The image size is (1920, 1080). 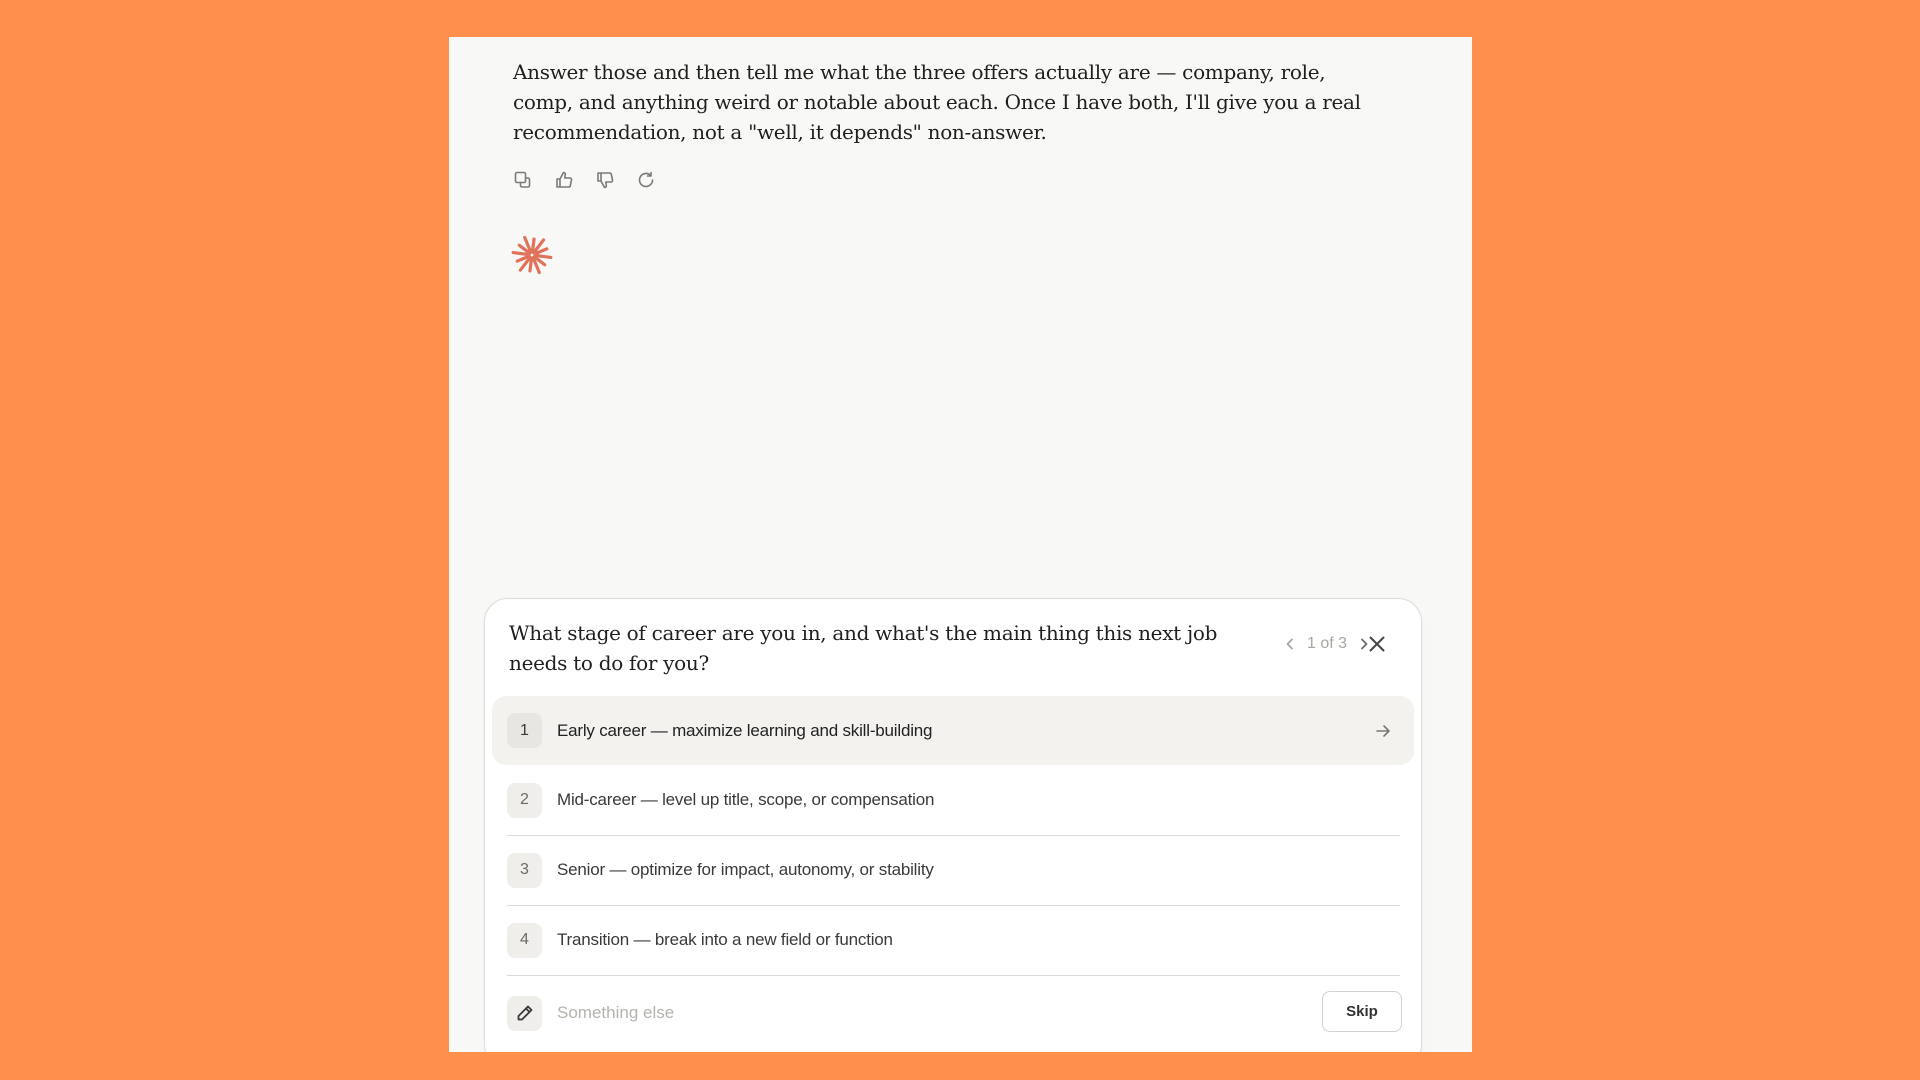 What do you see at coordinates (532, 255) in the screenshot?
I see `claude-spark-icon` at bounding box center [532, 255].